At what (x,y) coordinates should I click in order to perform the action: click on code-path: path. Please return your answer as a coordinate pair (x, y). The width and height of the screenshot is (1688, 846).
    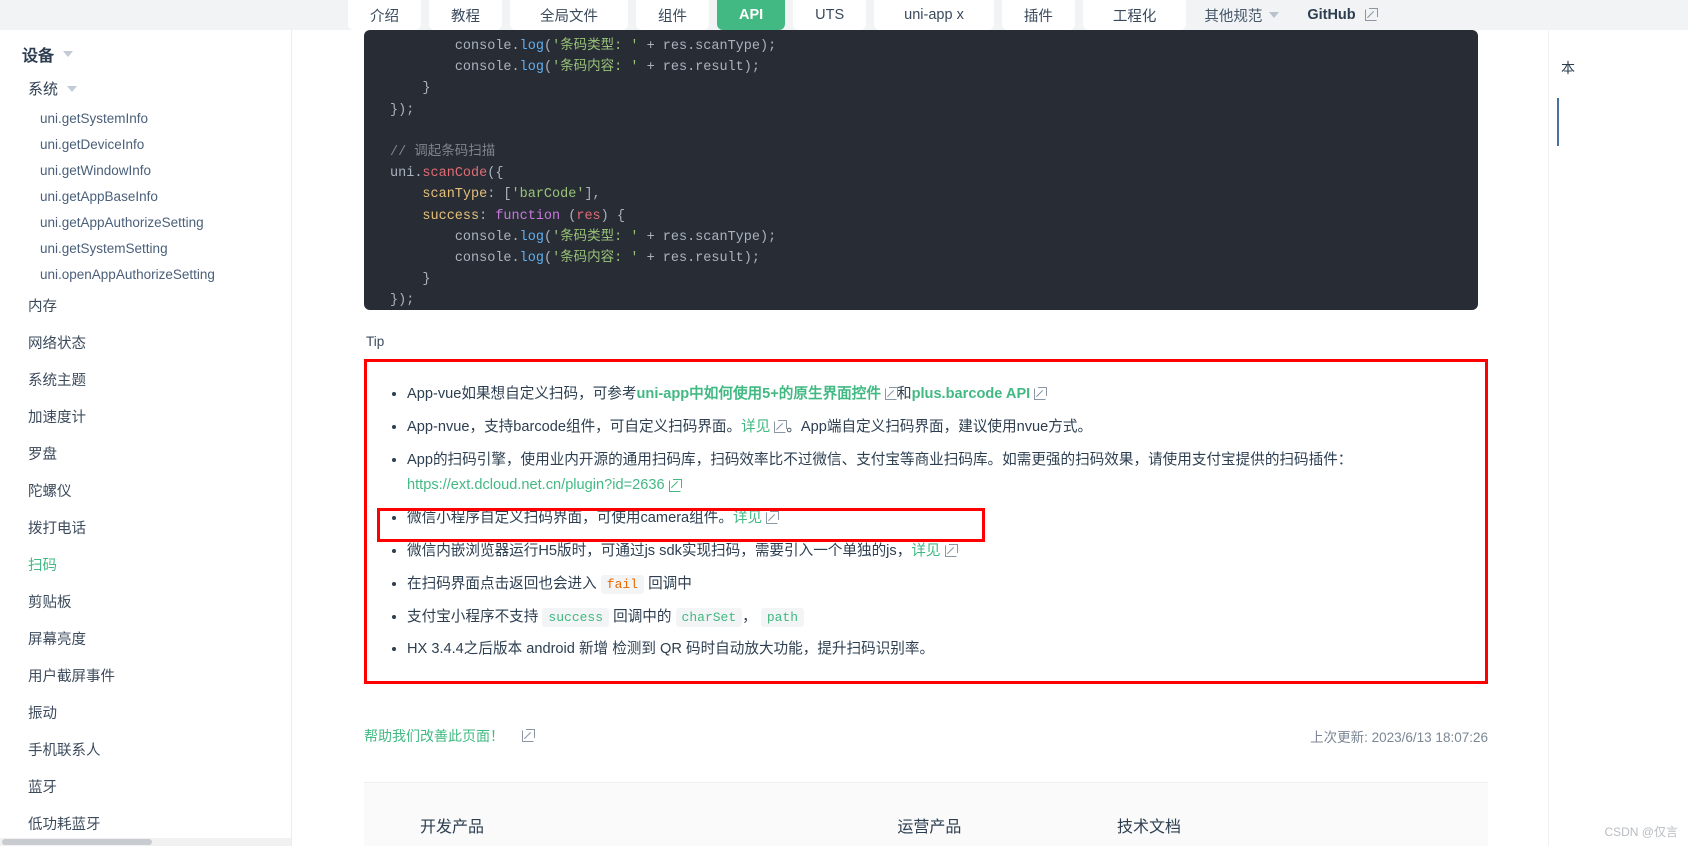
    Looking at the image, I should click on (782, 617).